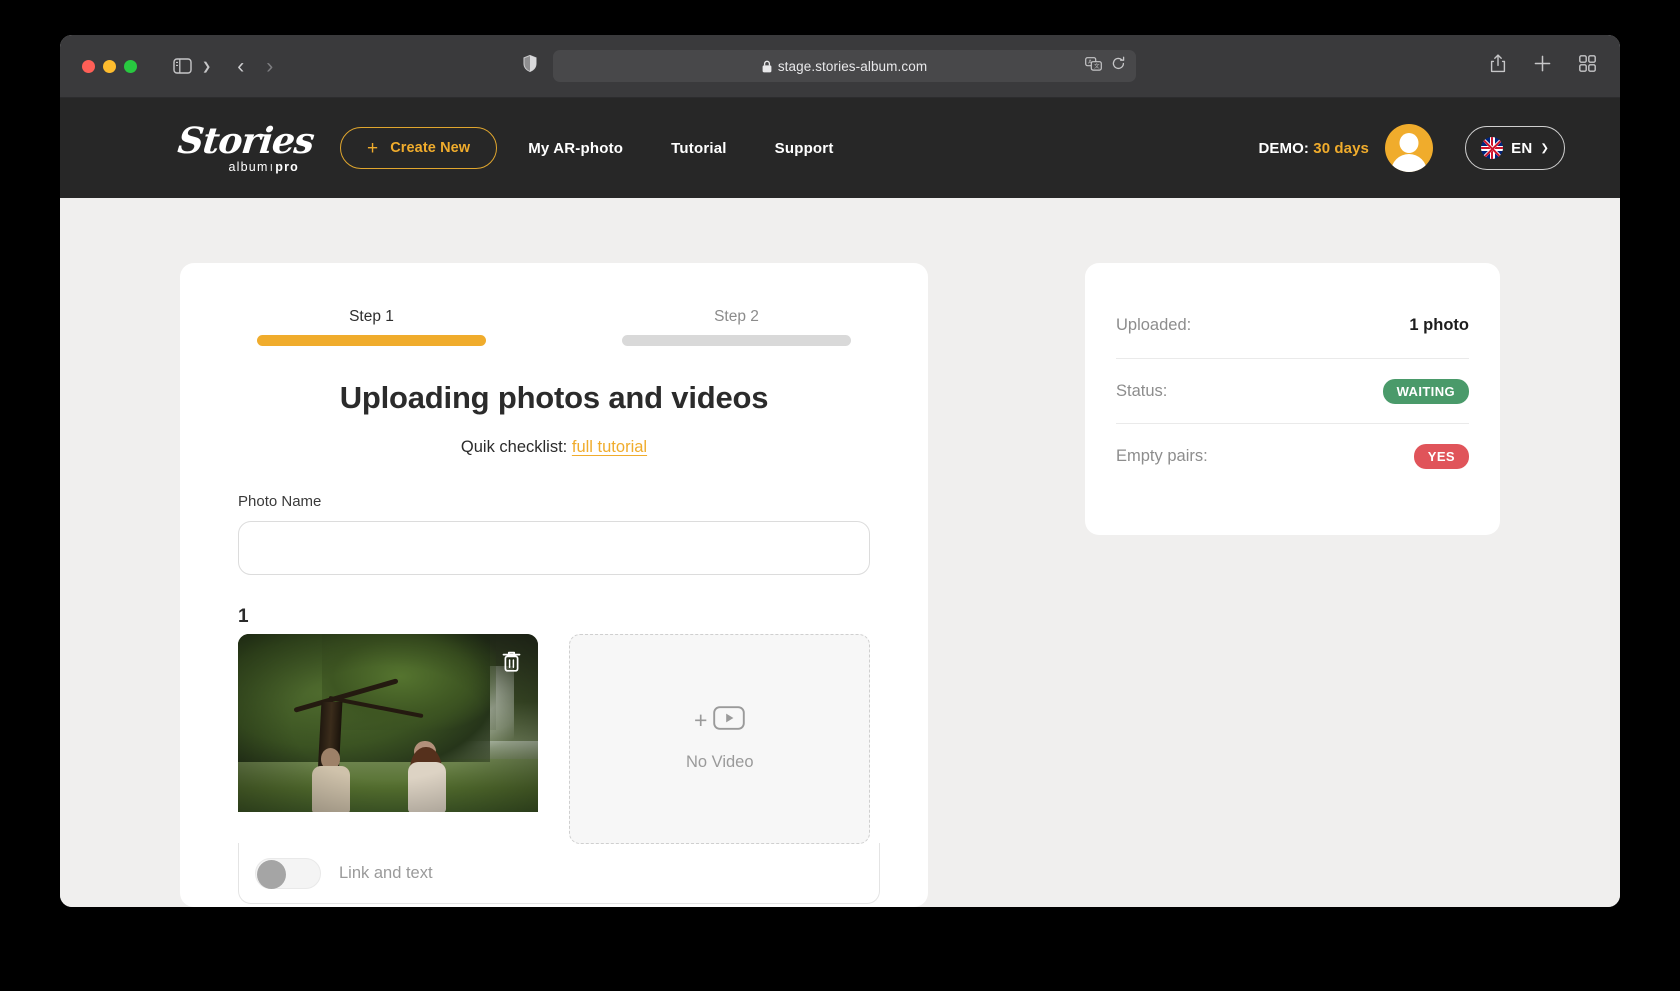 The height and width of the screenshot is (991, 1680). I want to click on main-navigation: My AR-photo Tutorial Support, so click(680, 148).